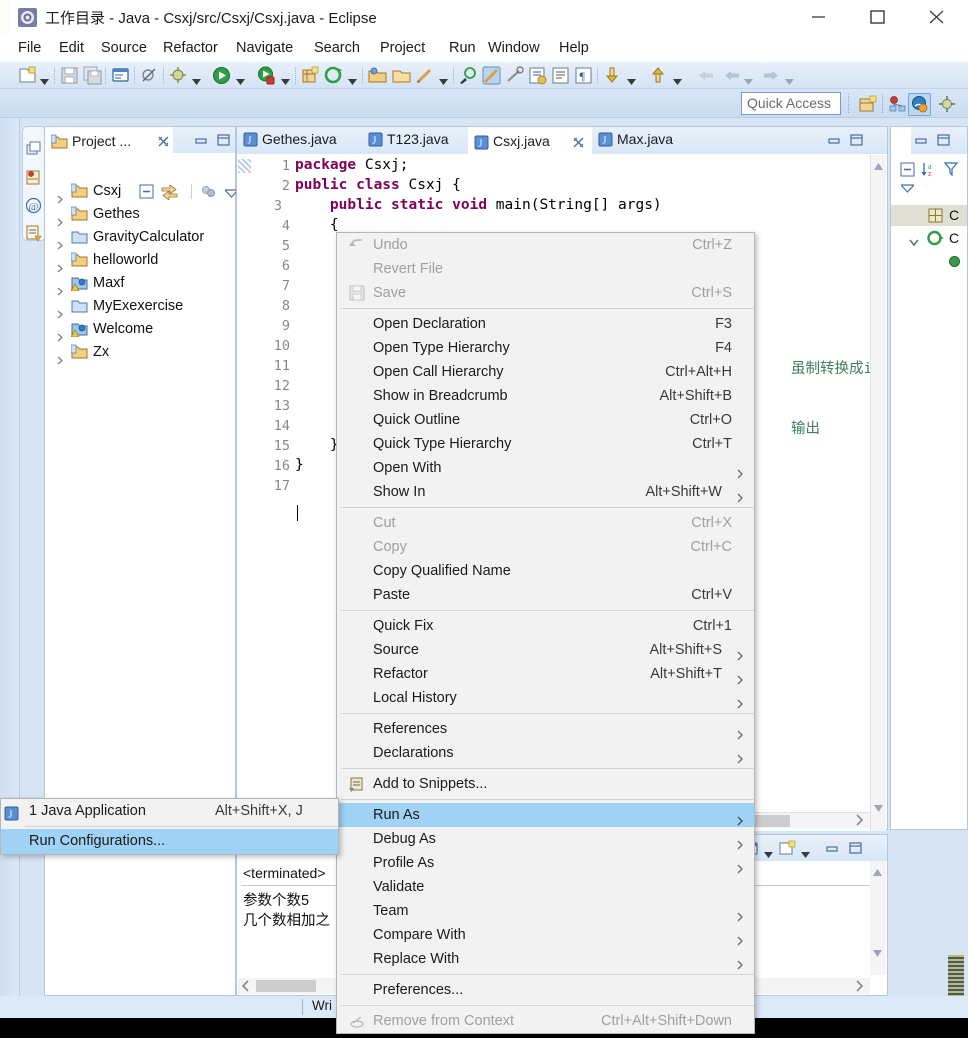 Image resolution: width=968 pixels, height=1038 pixels. Describe the element at coordinates (33, 177) in the screenshot. I see `package-explorer-icon` at that location.